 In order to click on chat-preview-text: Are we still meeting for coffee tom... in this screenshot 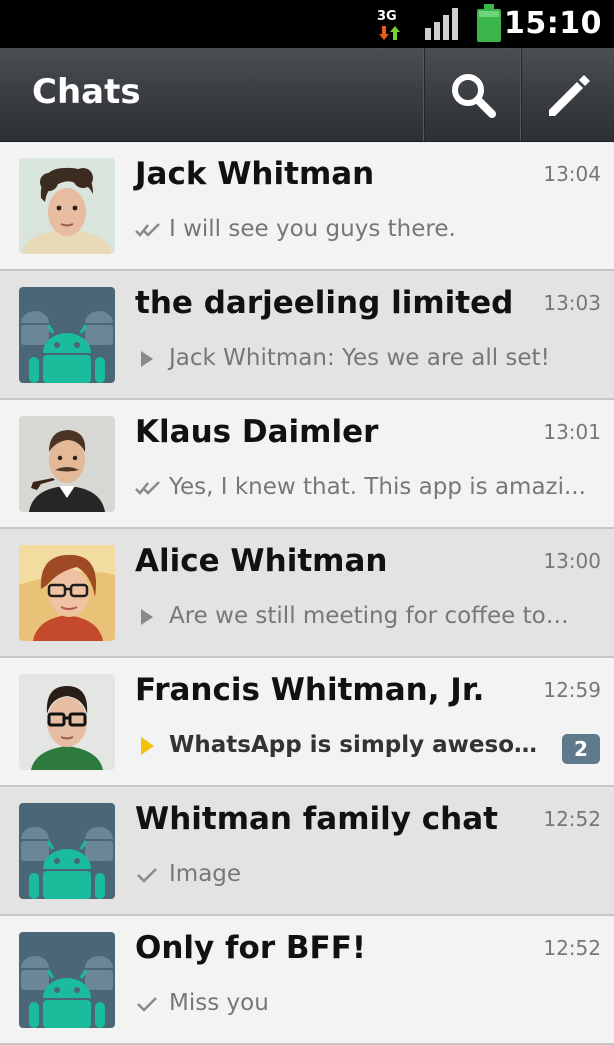, I will do `click(379, 616)`.